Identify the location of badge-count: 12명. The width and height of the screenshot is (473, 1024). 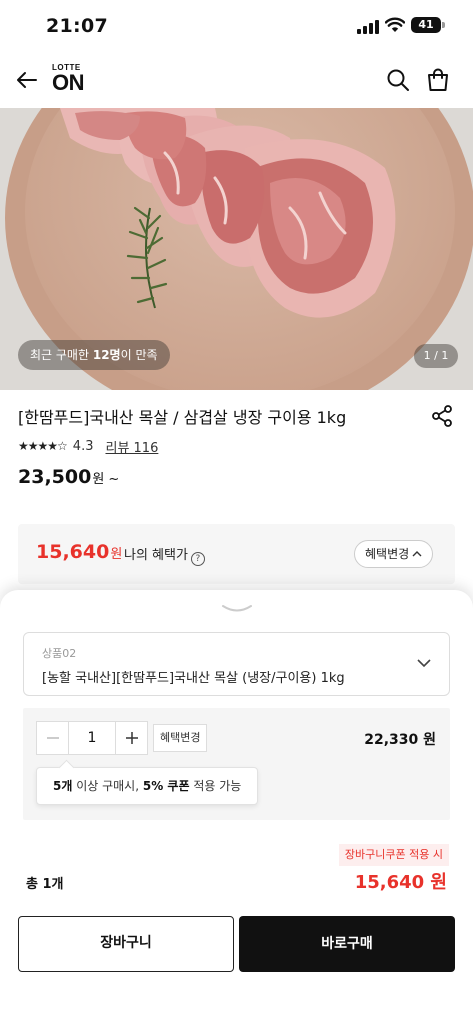
(106, 355).